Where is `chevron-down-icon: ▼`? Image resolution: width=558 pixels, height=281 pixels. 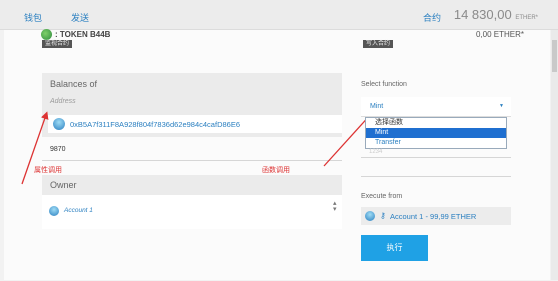
chevron-down-icon: ▼ is located at coordinates (501, 106).